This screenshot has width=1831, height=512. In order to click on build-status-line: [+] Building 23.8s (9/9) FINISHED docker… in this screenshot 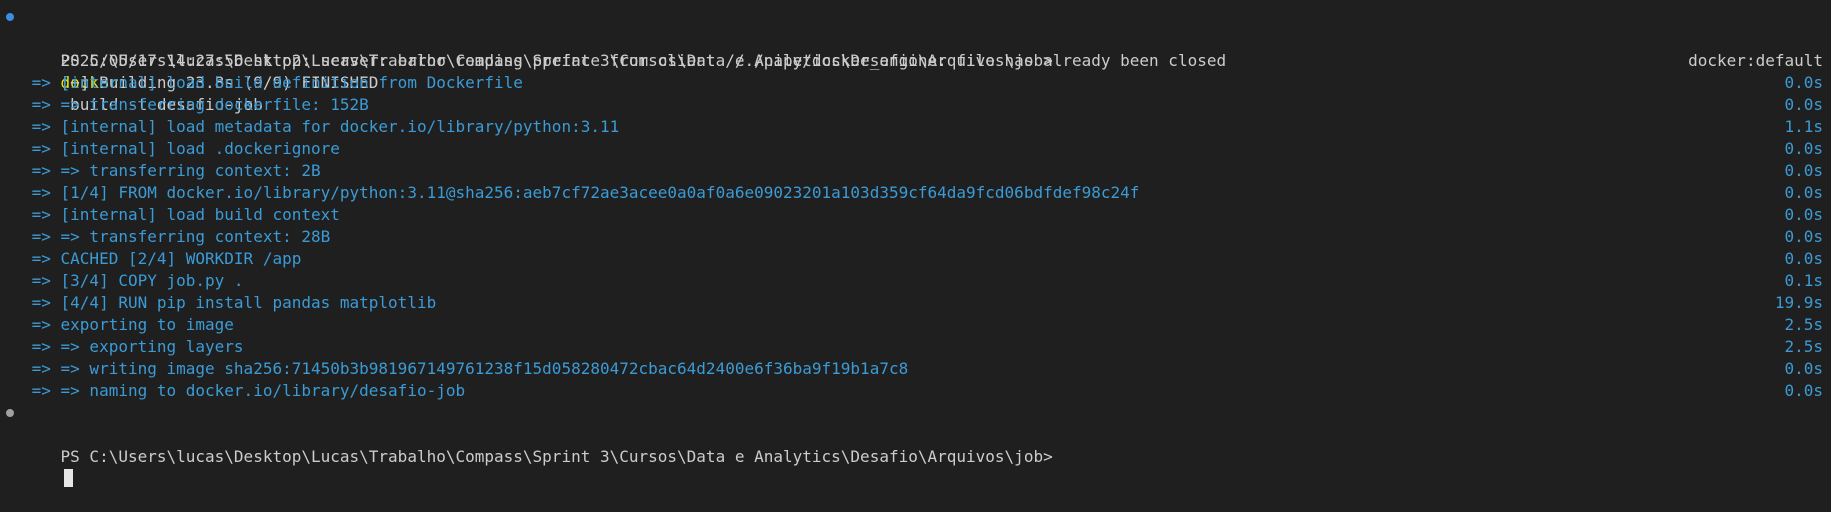, I will do `click(915, 71)`.